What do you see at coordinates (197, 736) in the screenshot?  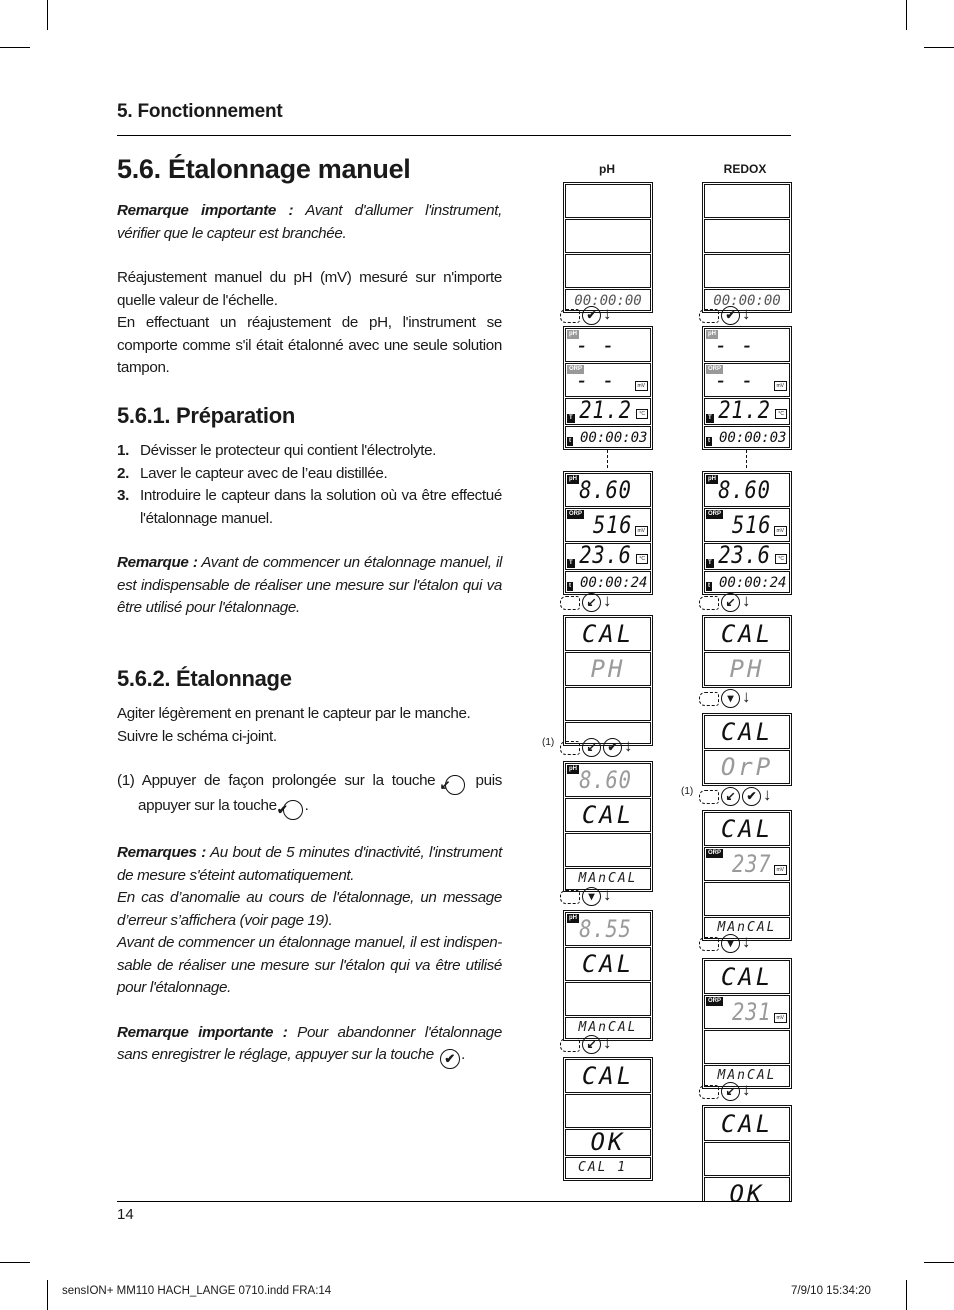 I see `etalonnage-paragraph-2: Suivre le schéma ci-joint.` at bounding box center [197, 736].